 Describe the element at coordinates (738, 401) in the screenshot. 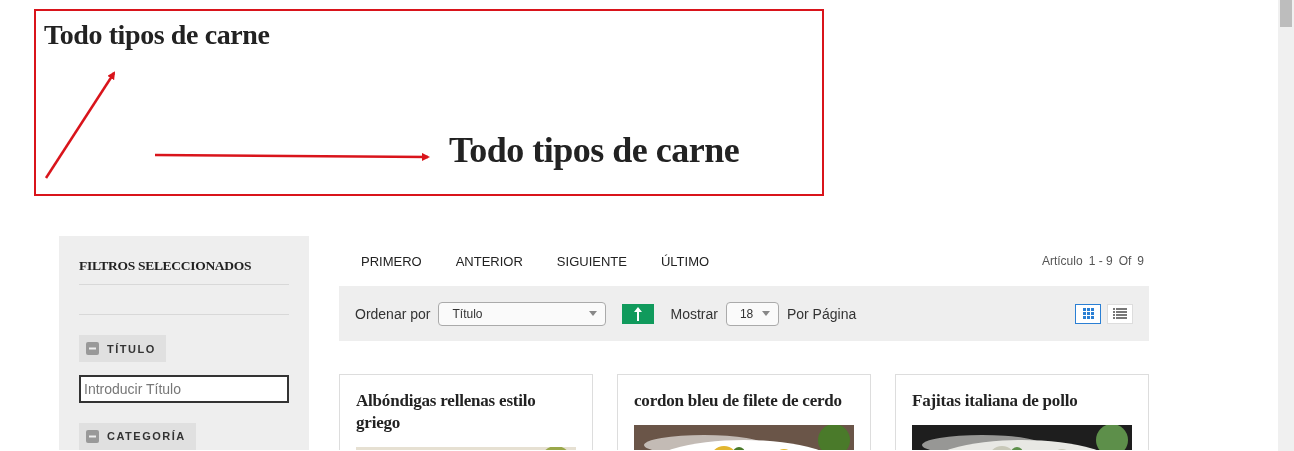

I see `recipe-title: cordon bleu de filete de cerdo` at that location.